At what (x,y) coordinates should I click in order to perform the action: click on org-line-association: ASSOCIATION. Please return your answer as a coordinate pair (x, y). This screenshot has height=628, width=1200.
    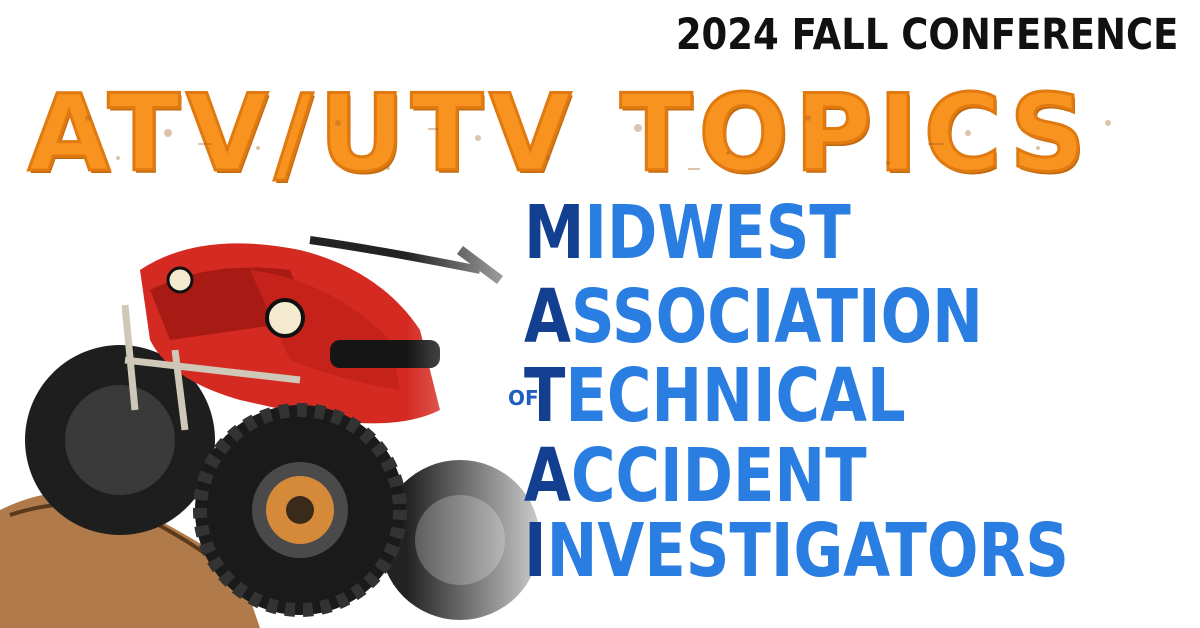
    Looking at the image, I should click on (753, 317).